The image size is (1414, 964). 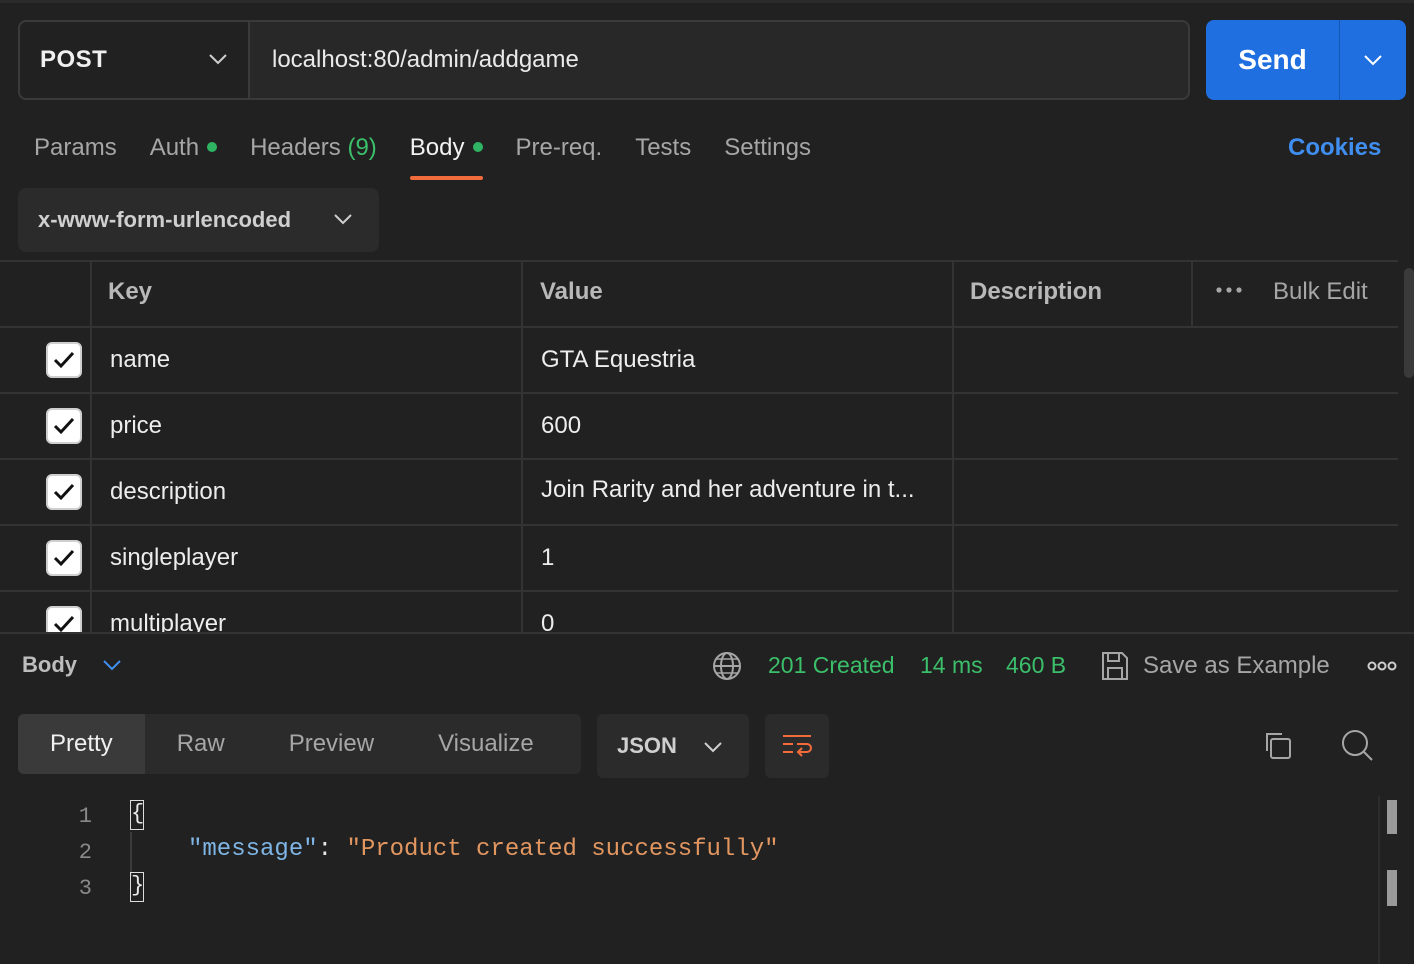 What do you see at coordinates (74, 59) in the screenshot?
I see `method-label: POST` at bounding box center [74, 59].